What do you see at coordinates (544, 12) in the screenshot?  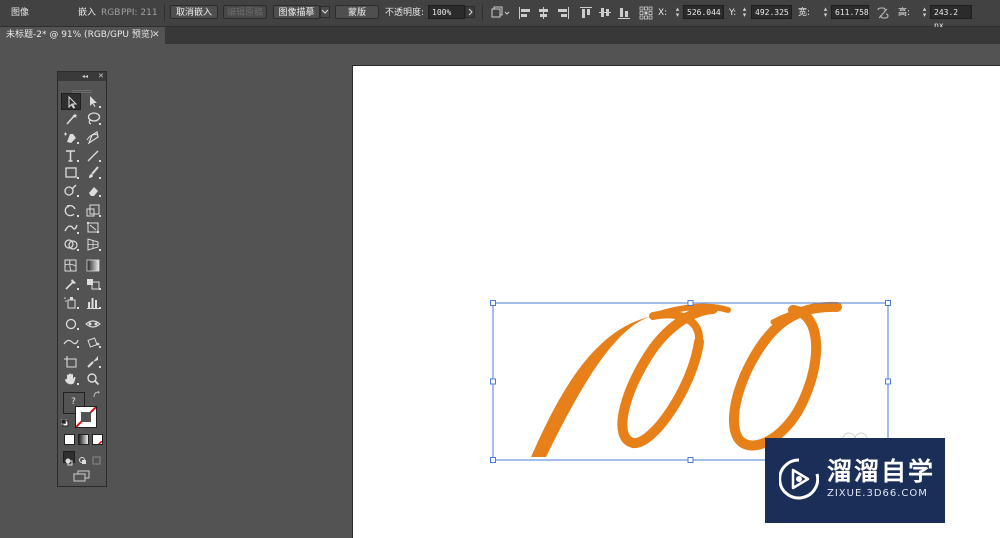 I see `align-horizontal-center-icon` at bounding box center [544, 12].